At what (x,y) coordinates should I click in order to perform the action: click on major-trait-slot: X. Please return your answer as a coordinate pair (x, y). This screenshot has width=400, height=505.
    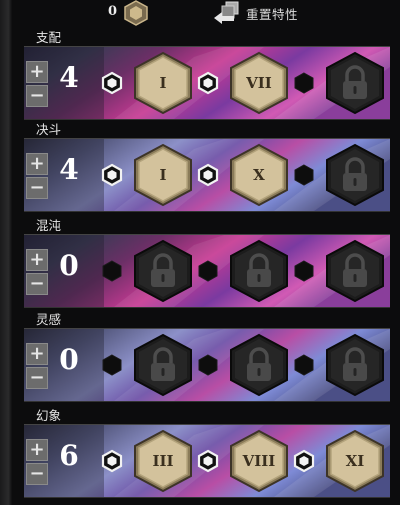
    Looking at the image, I should click on (259, 175).